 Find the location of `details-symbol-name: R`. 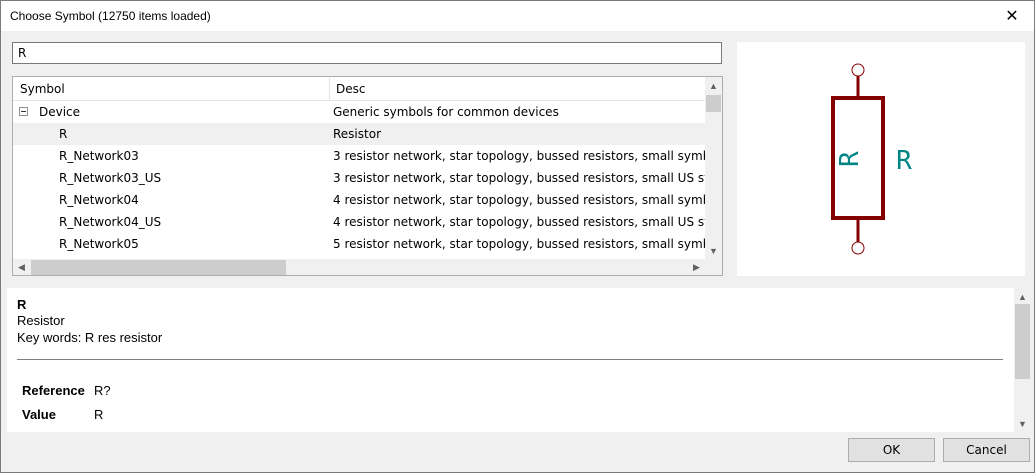

details-symbol-name: R is located at coordinates (22, 304).